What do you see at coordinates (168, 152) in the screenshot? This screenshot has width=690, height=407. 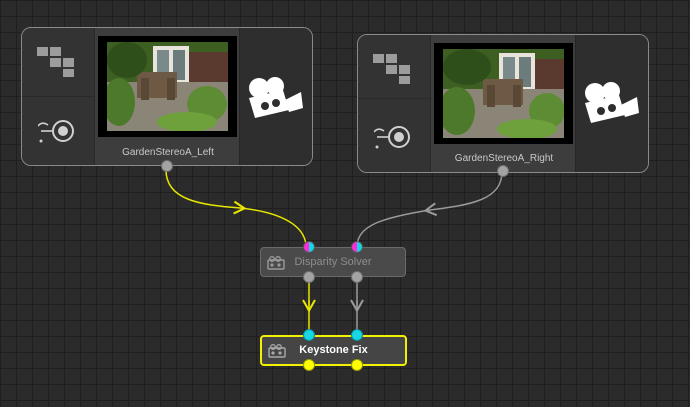 I see `read-node-left-label: GardenStereoA_Left` at bounding box center [168, 152].